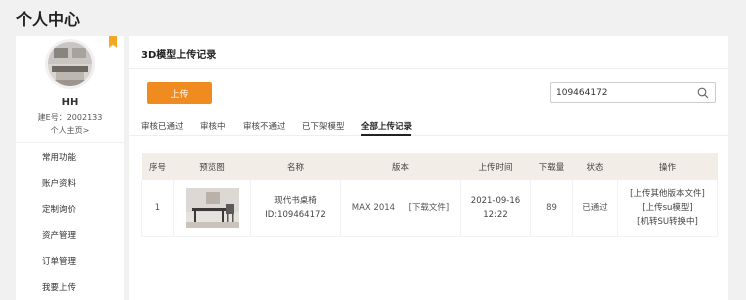 This screenshot has height=300, width=746. I want to click on version-text: MAX 2014, so click(373, 207).